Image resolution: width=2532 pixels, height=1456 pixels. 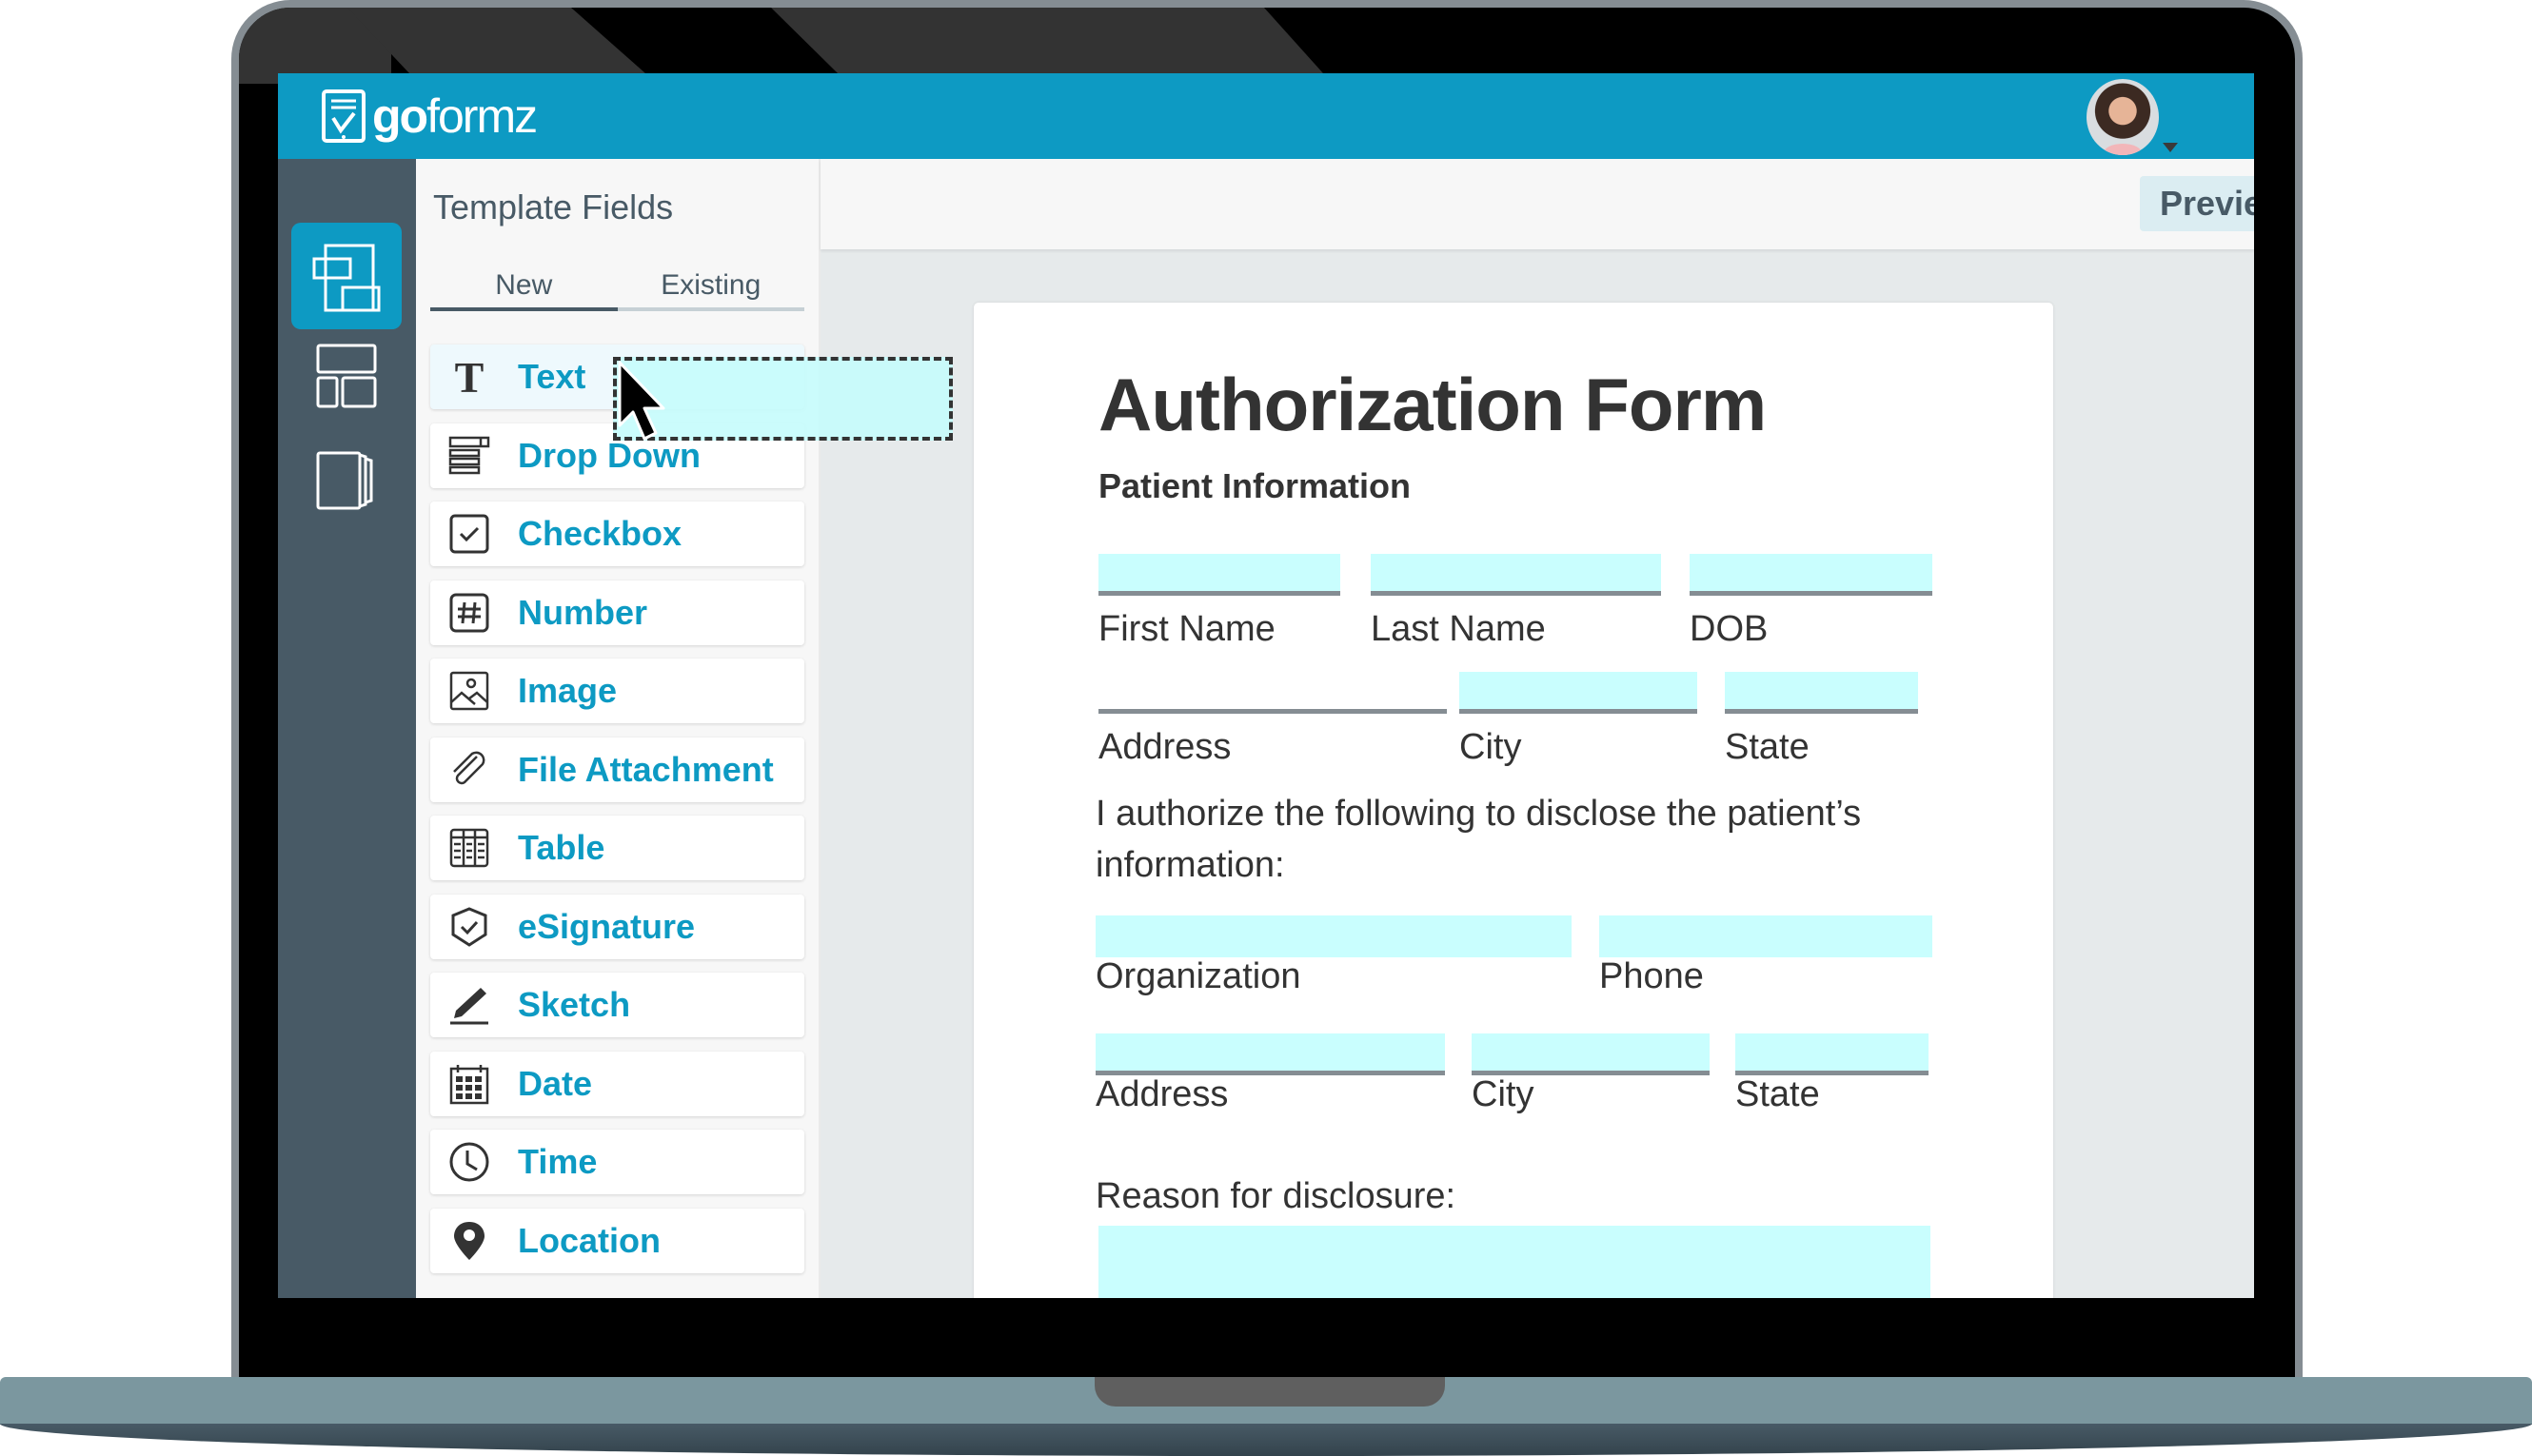 I want to click on goformz-logo: goformz, so click(x=429, y=116).